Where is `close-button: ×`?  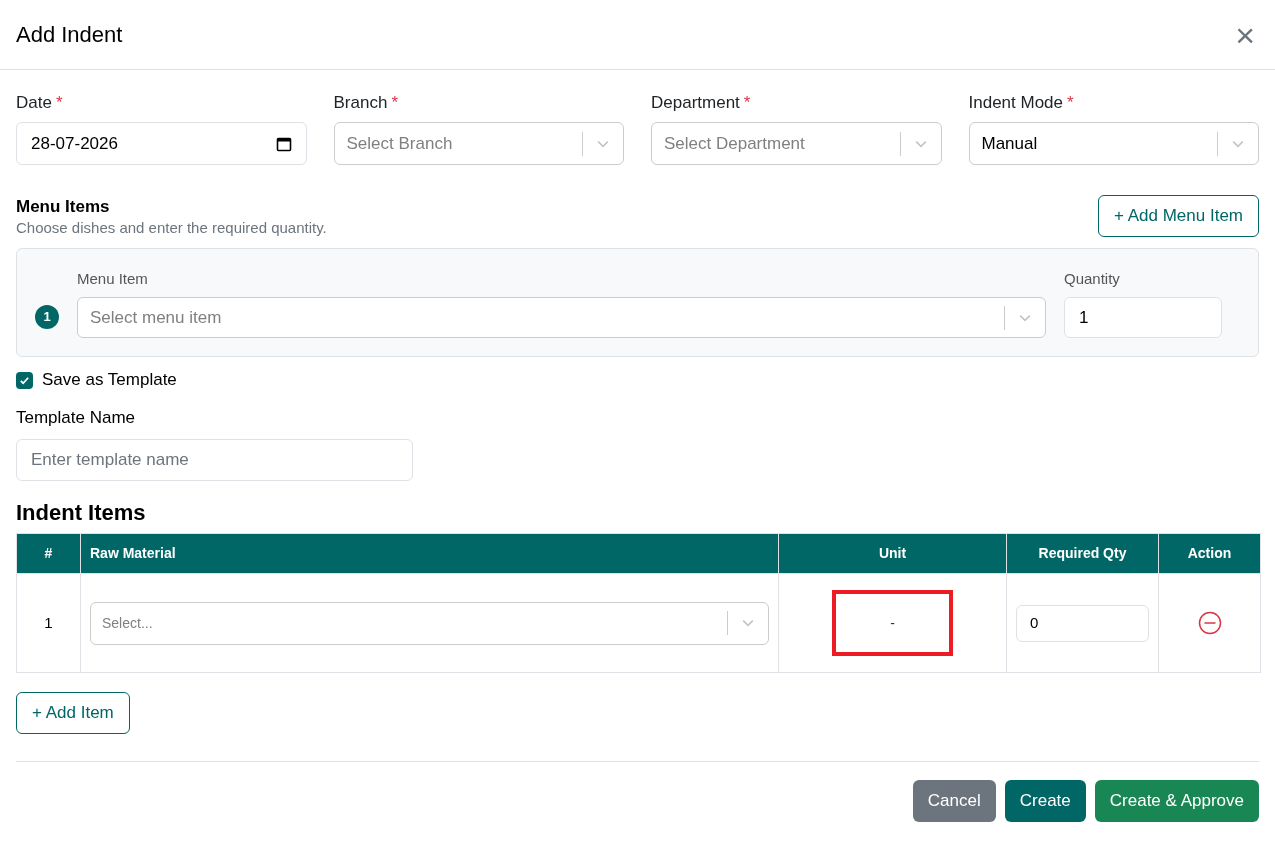 close-button: × is located at coordinates (1245, 34).